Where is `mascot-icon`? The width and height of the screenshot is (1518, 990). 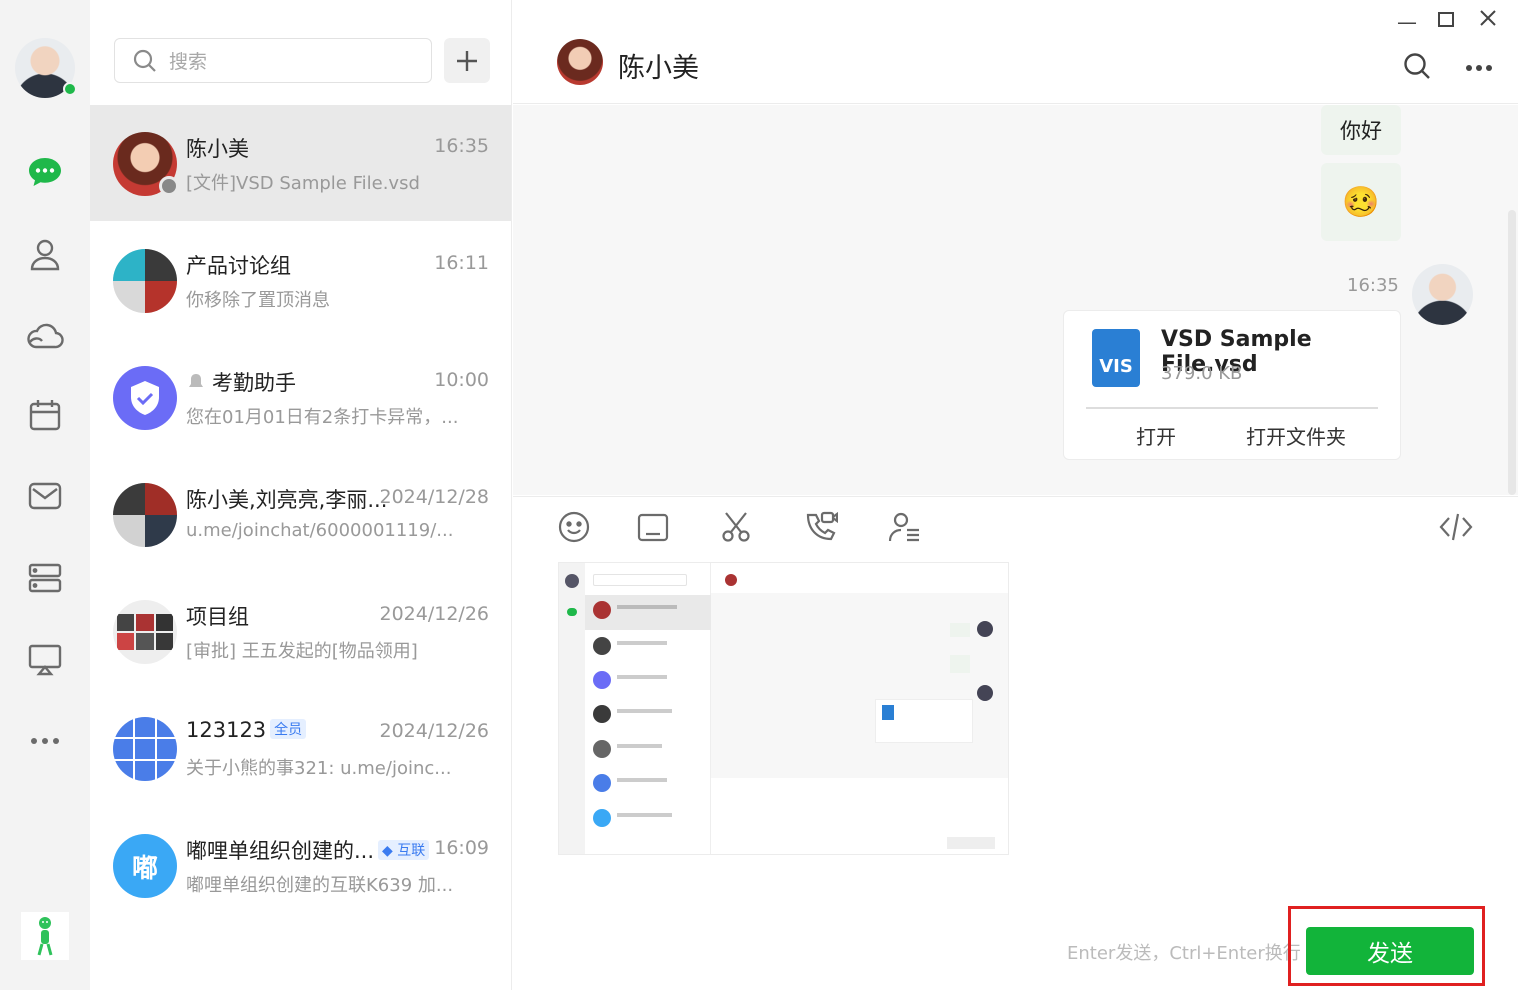 mascot-icon is located at coordinates (45, 936).